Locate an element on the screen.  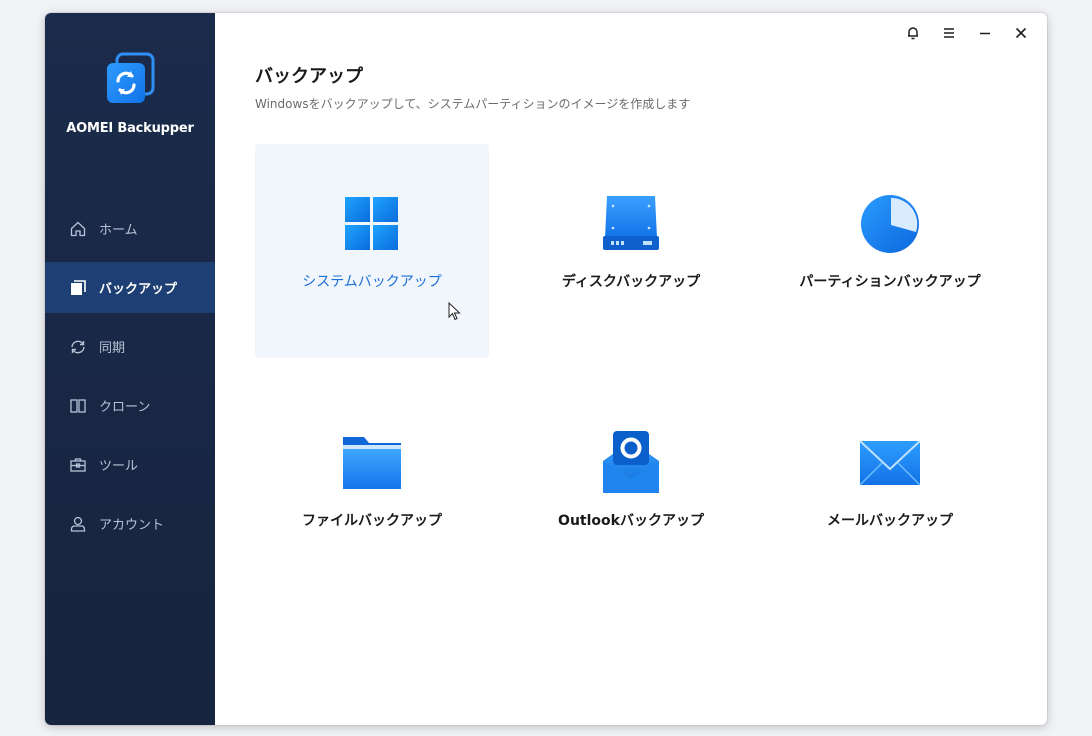
aomei-logo-icon is located at coordinates (131, 77).